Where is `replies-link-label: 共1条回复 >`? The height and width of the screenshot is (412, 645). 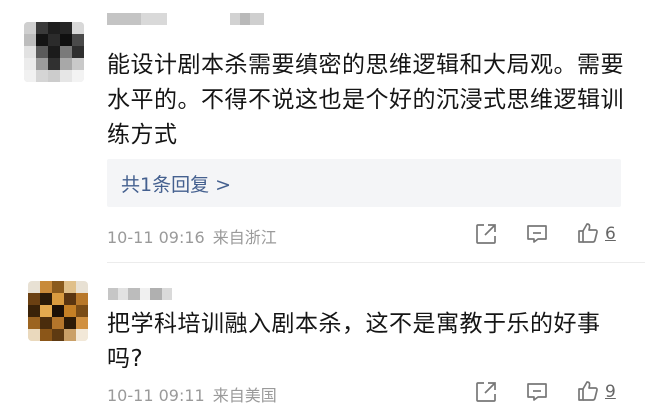
replies-link-label: 共1条回复 > is located at coordinates (176, 183).